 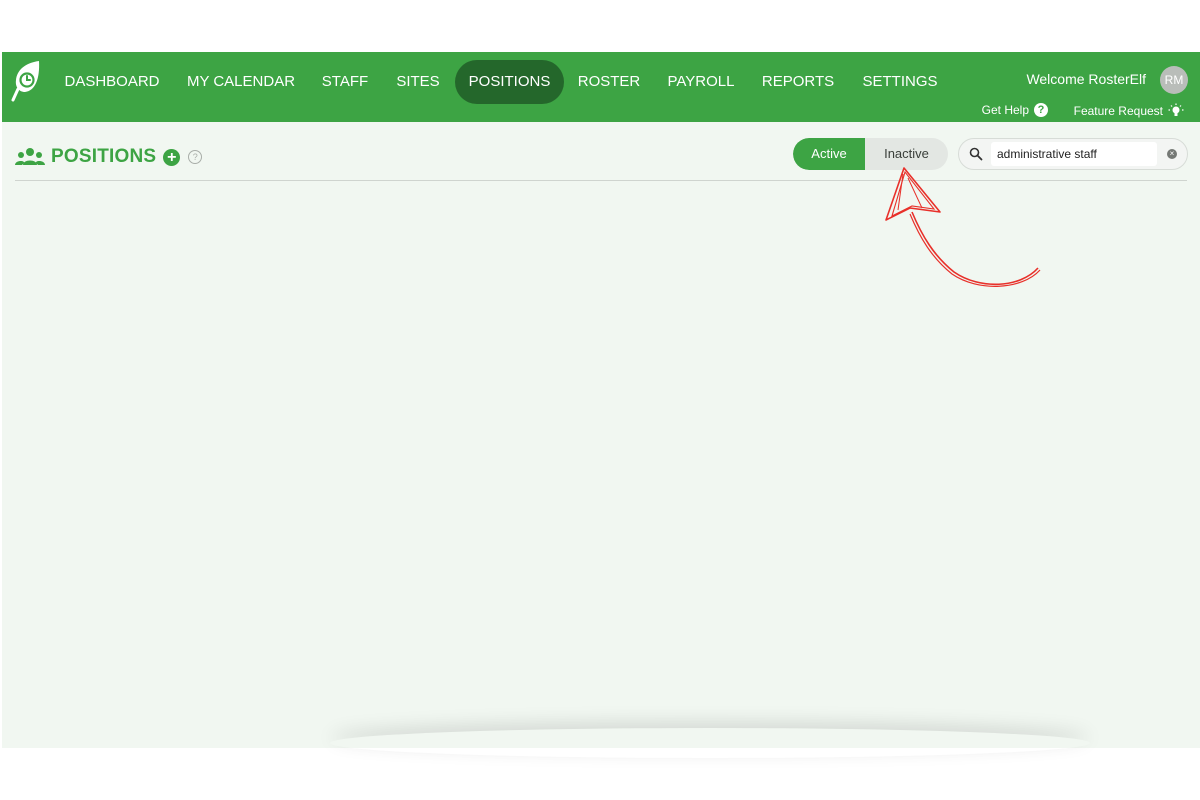 What do you see at coordinates (963, 227) in the screenshot?
I see `red-annotation-arrow-icon` at bounding box center [963, 227].